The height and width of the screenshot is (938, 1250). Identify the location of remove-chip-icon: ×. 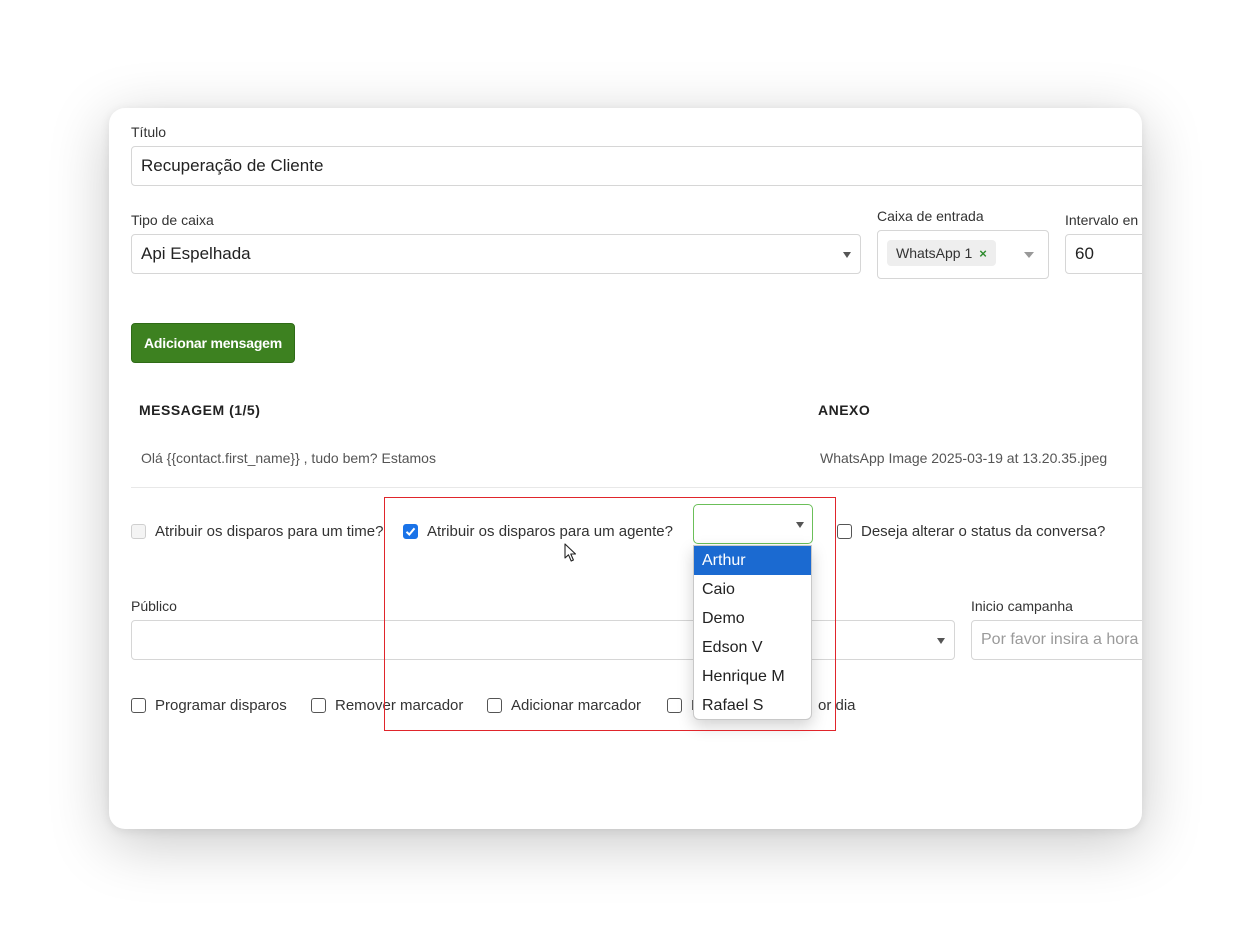
(983, 253).